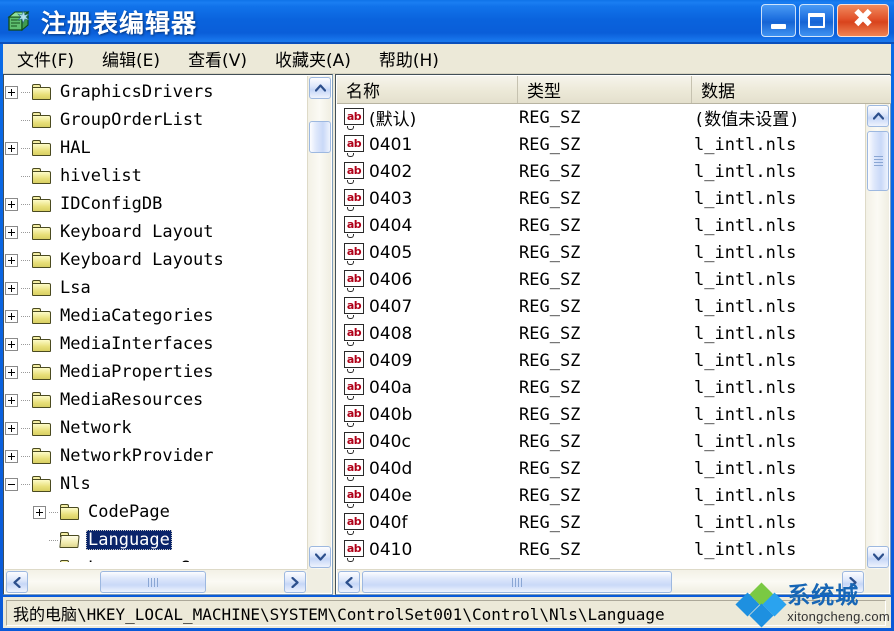 The width and height of the screenshot is (894, 631). I want to click on value-row: ab (默认) REG_SZ (数值未设置), so click(596, 117).